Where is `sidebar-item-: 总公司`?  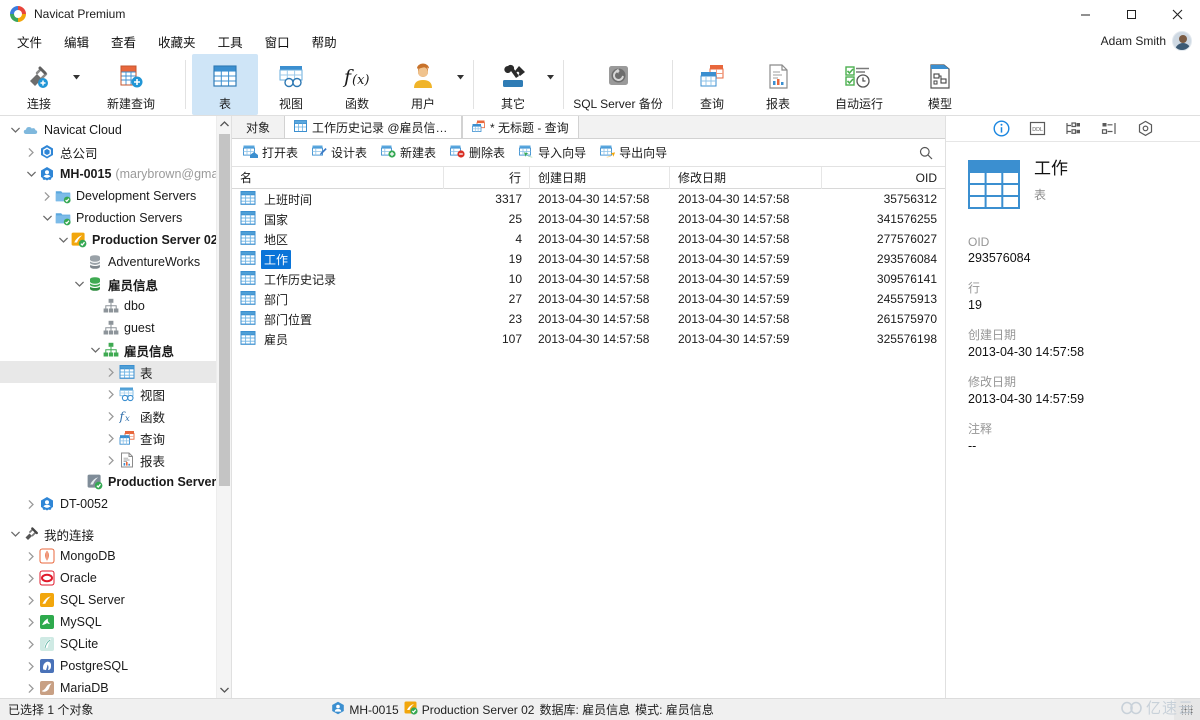 sidebar-item-: 总公司 is located at coordinates (115, 152).